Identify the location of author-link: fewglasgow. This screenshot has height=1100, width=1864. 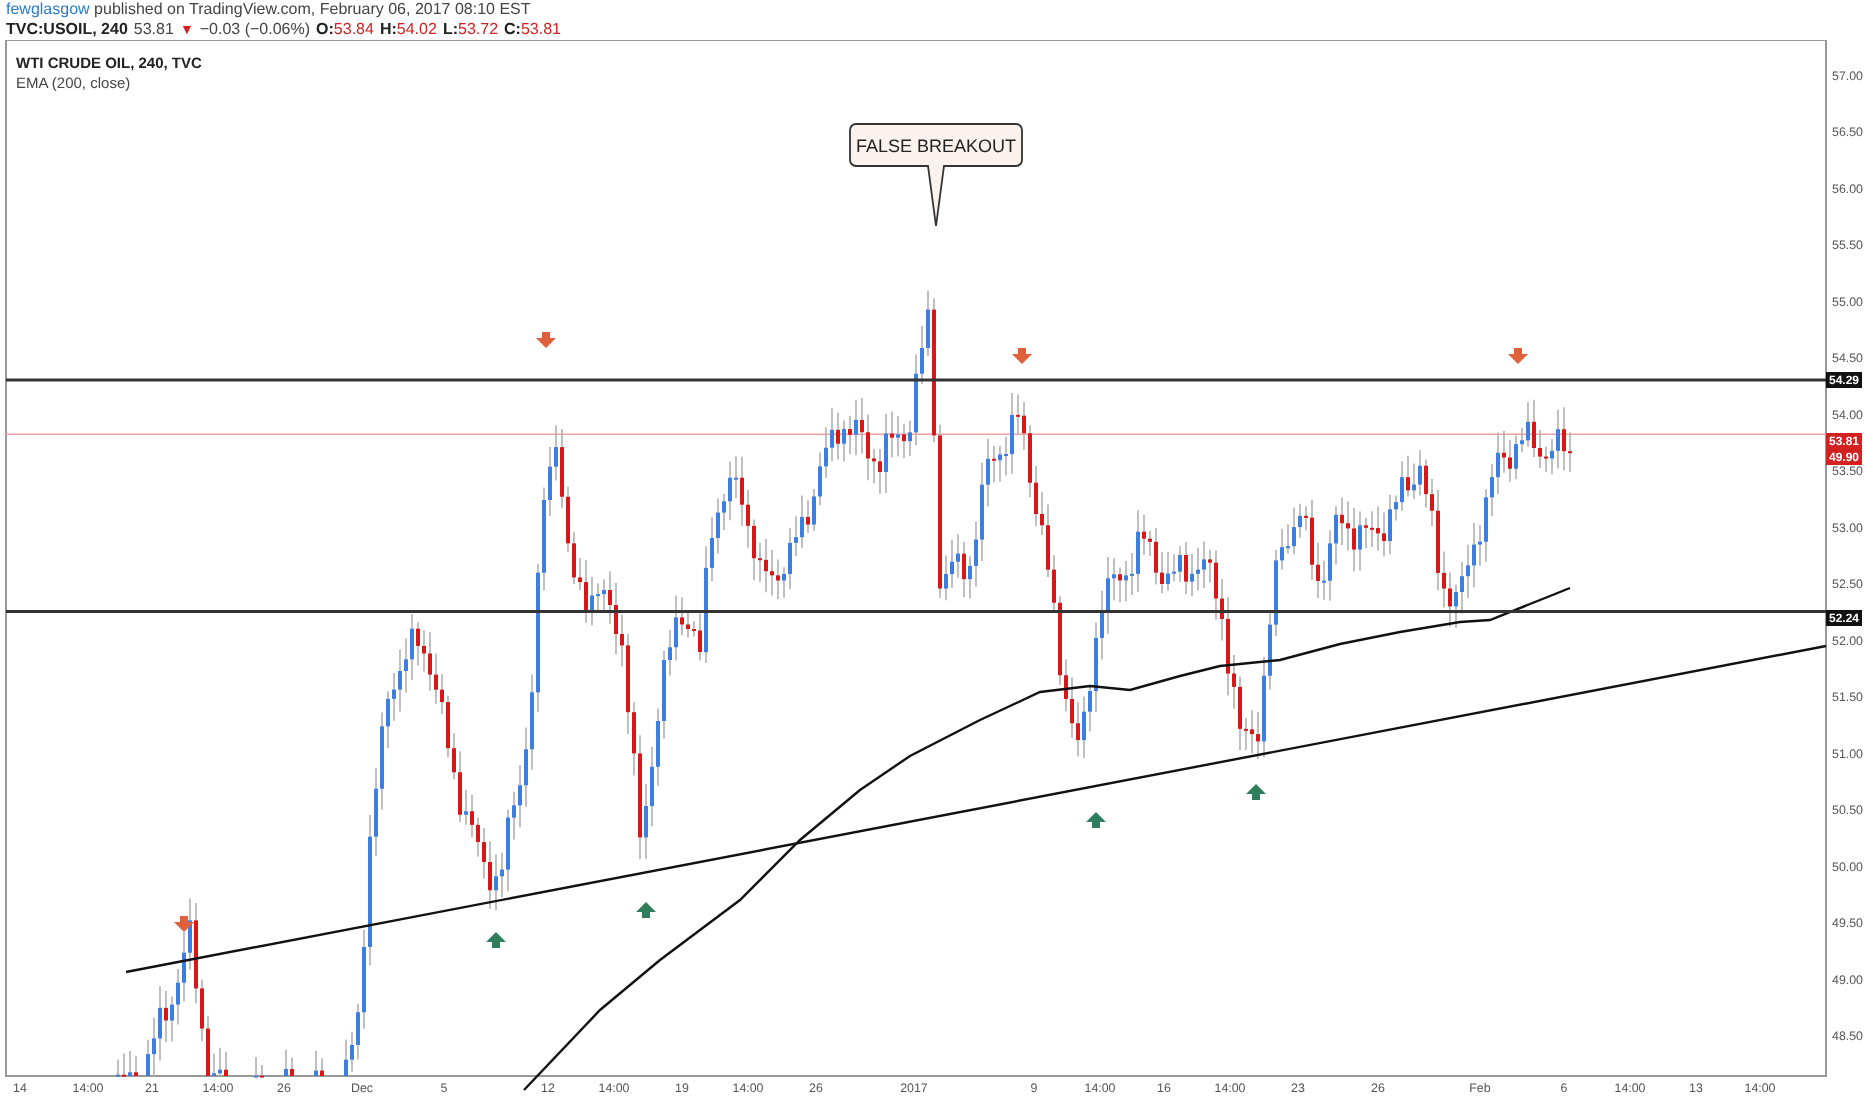
(48, 8).